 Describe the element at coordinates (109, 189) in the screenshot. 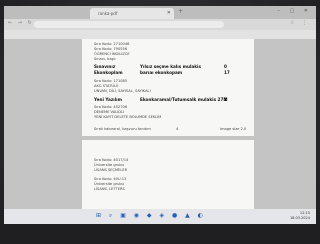

I see `p2-block2-line: LİSANS, LETTERS` at that location.